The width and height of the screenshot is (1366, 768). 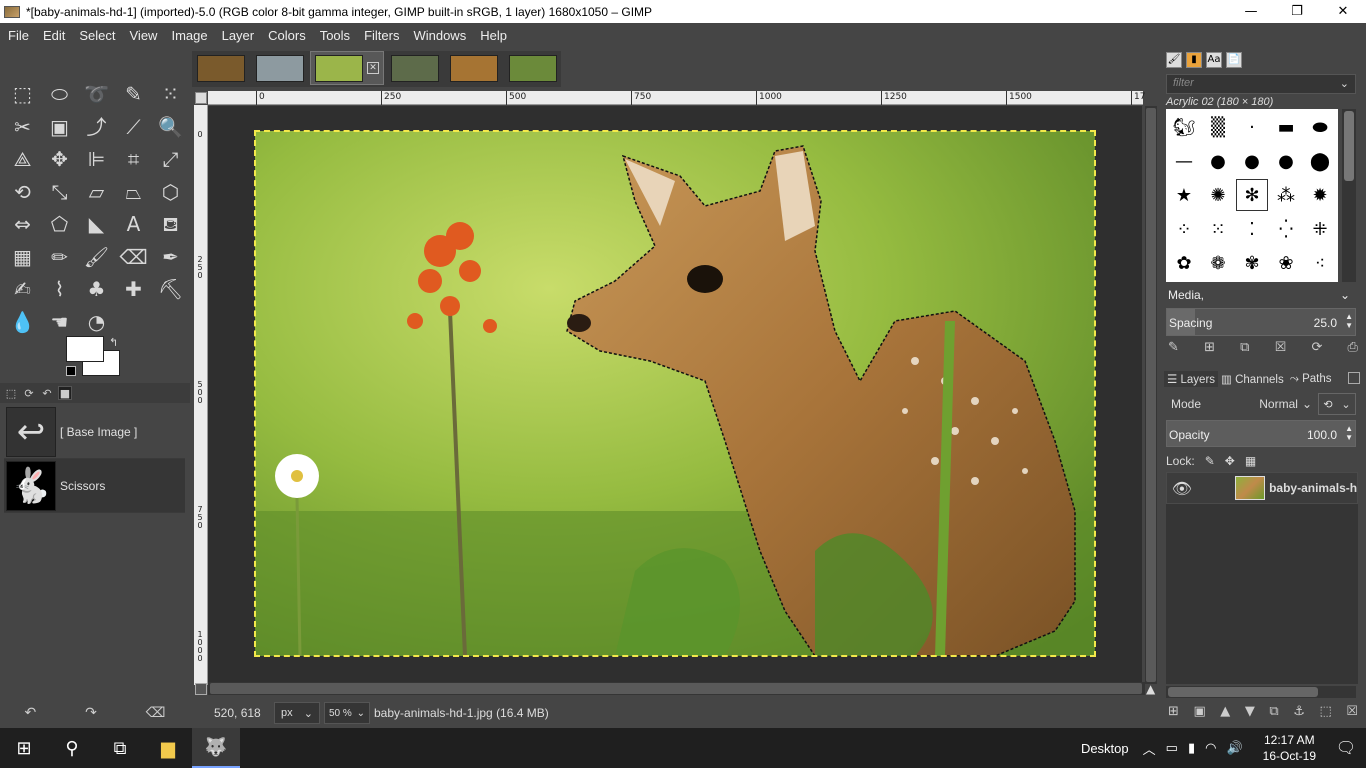 What do you see at coordinates (1210, 461) in the screenshot?
I see `lock-pixels-icon: ✎` at bounding box center [1210, 461].